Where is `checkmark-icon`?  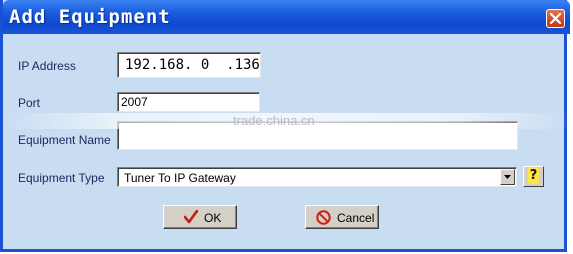
checkmark-icon is located at coordinates (191, 217).